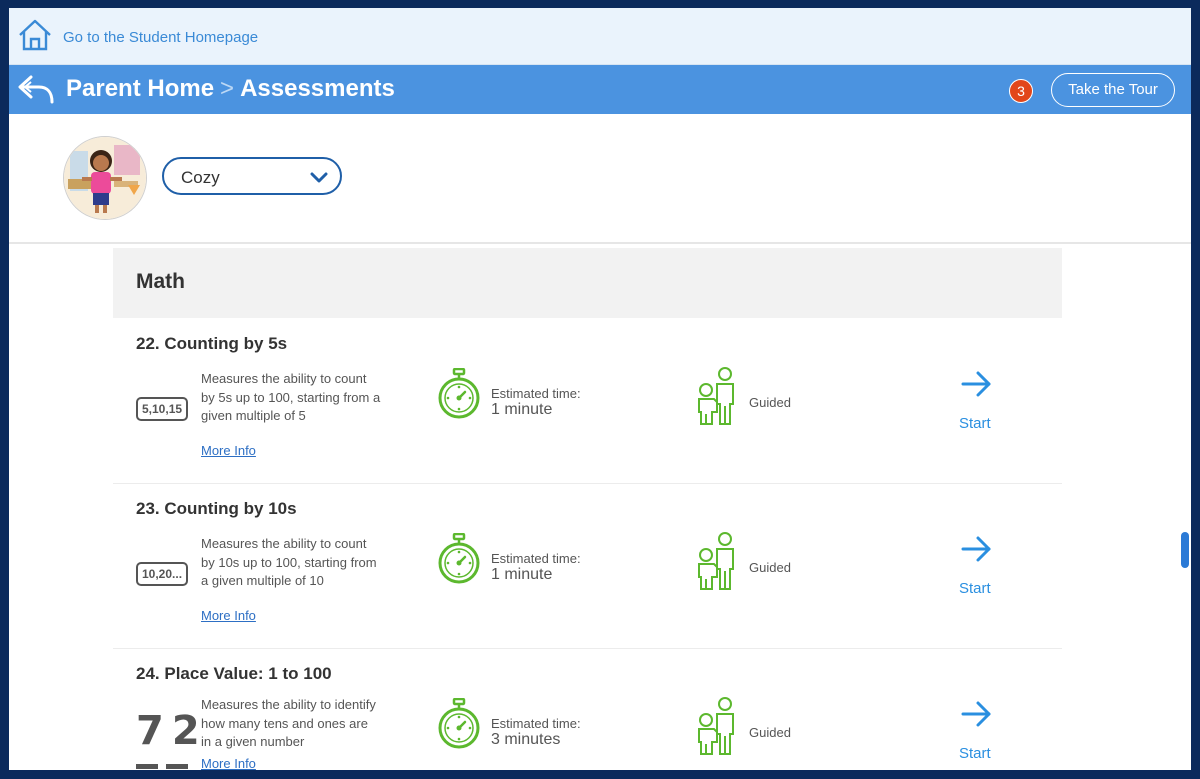 Image resolution: width=1200 pixels, height=779 pixels. Describe the element at coordinates (600, 89) in the screenshot. I see `page-header: Parent Home > Assessments 3 Take the Tour` at that location.